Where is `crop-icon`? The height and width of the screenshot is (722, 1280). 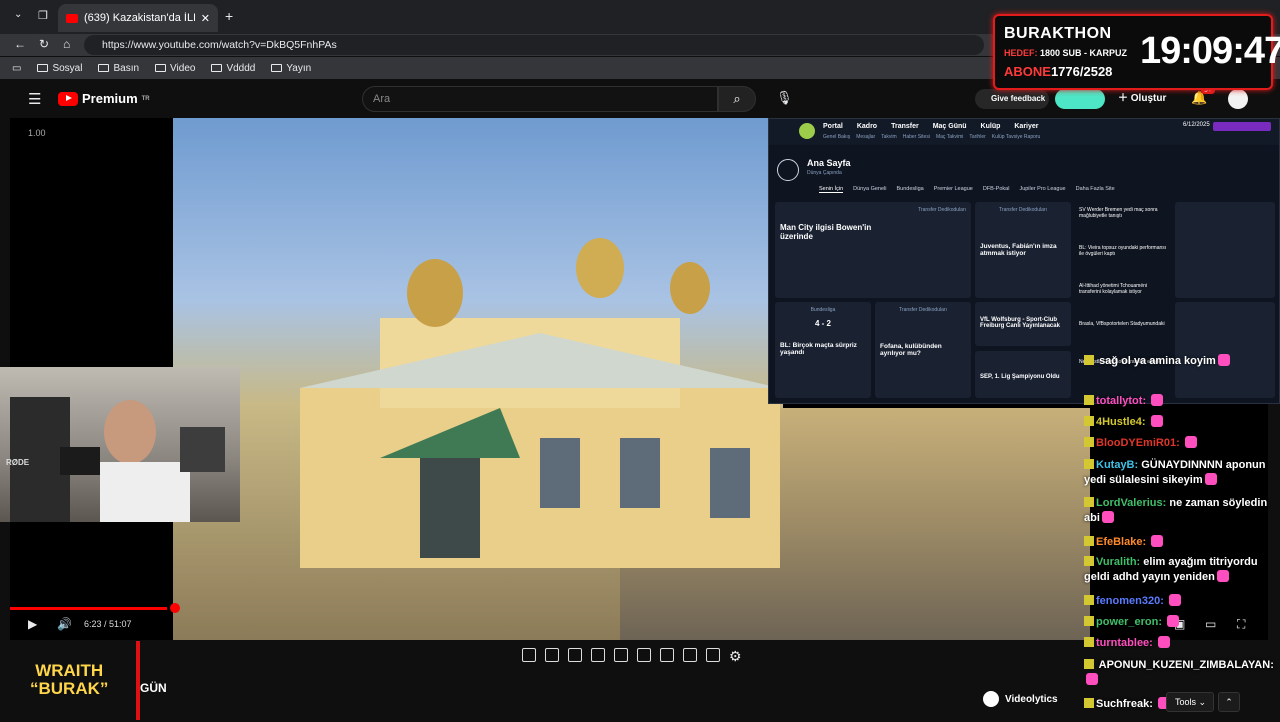 crop-icon is located at coordinates (644, 655).